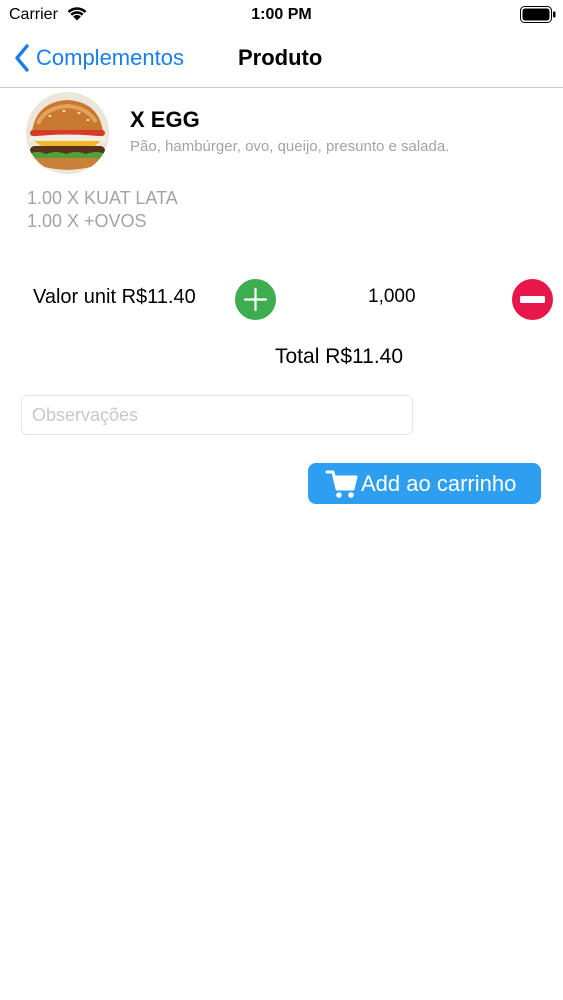 This screenshot has width=563, height=1000. I want to click on addon-item: 1.00 X +OVOS, so click(87, 221).